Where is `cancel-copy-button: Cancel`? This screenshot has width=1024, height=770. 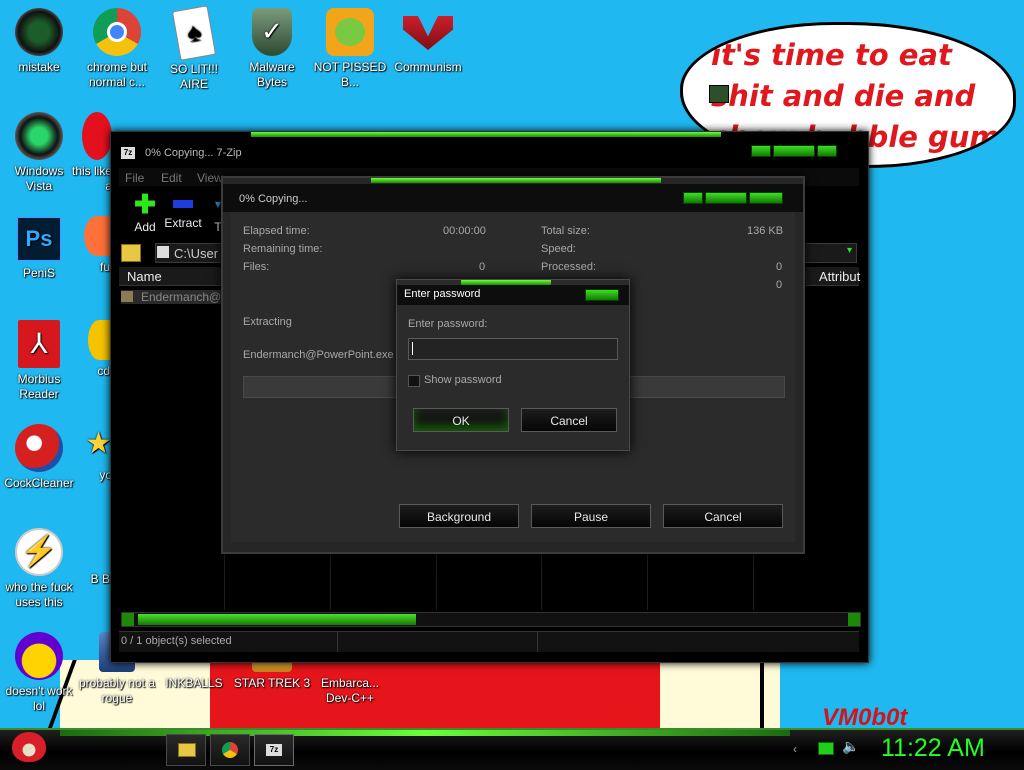 cancel-copy-button: Cancel is located at coordinates (723, 516).